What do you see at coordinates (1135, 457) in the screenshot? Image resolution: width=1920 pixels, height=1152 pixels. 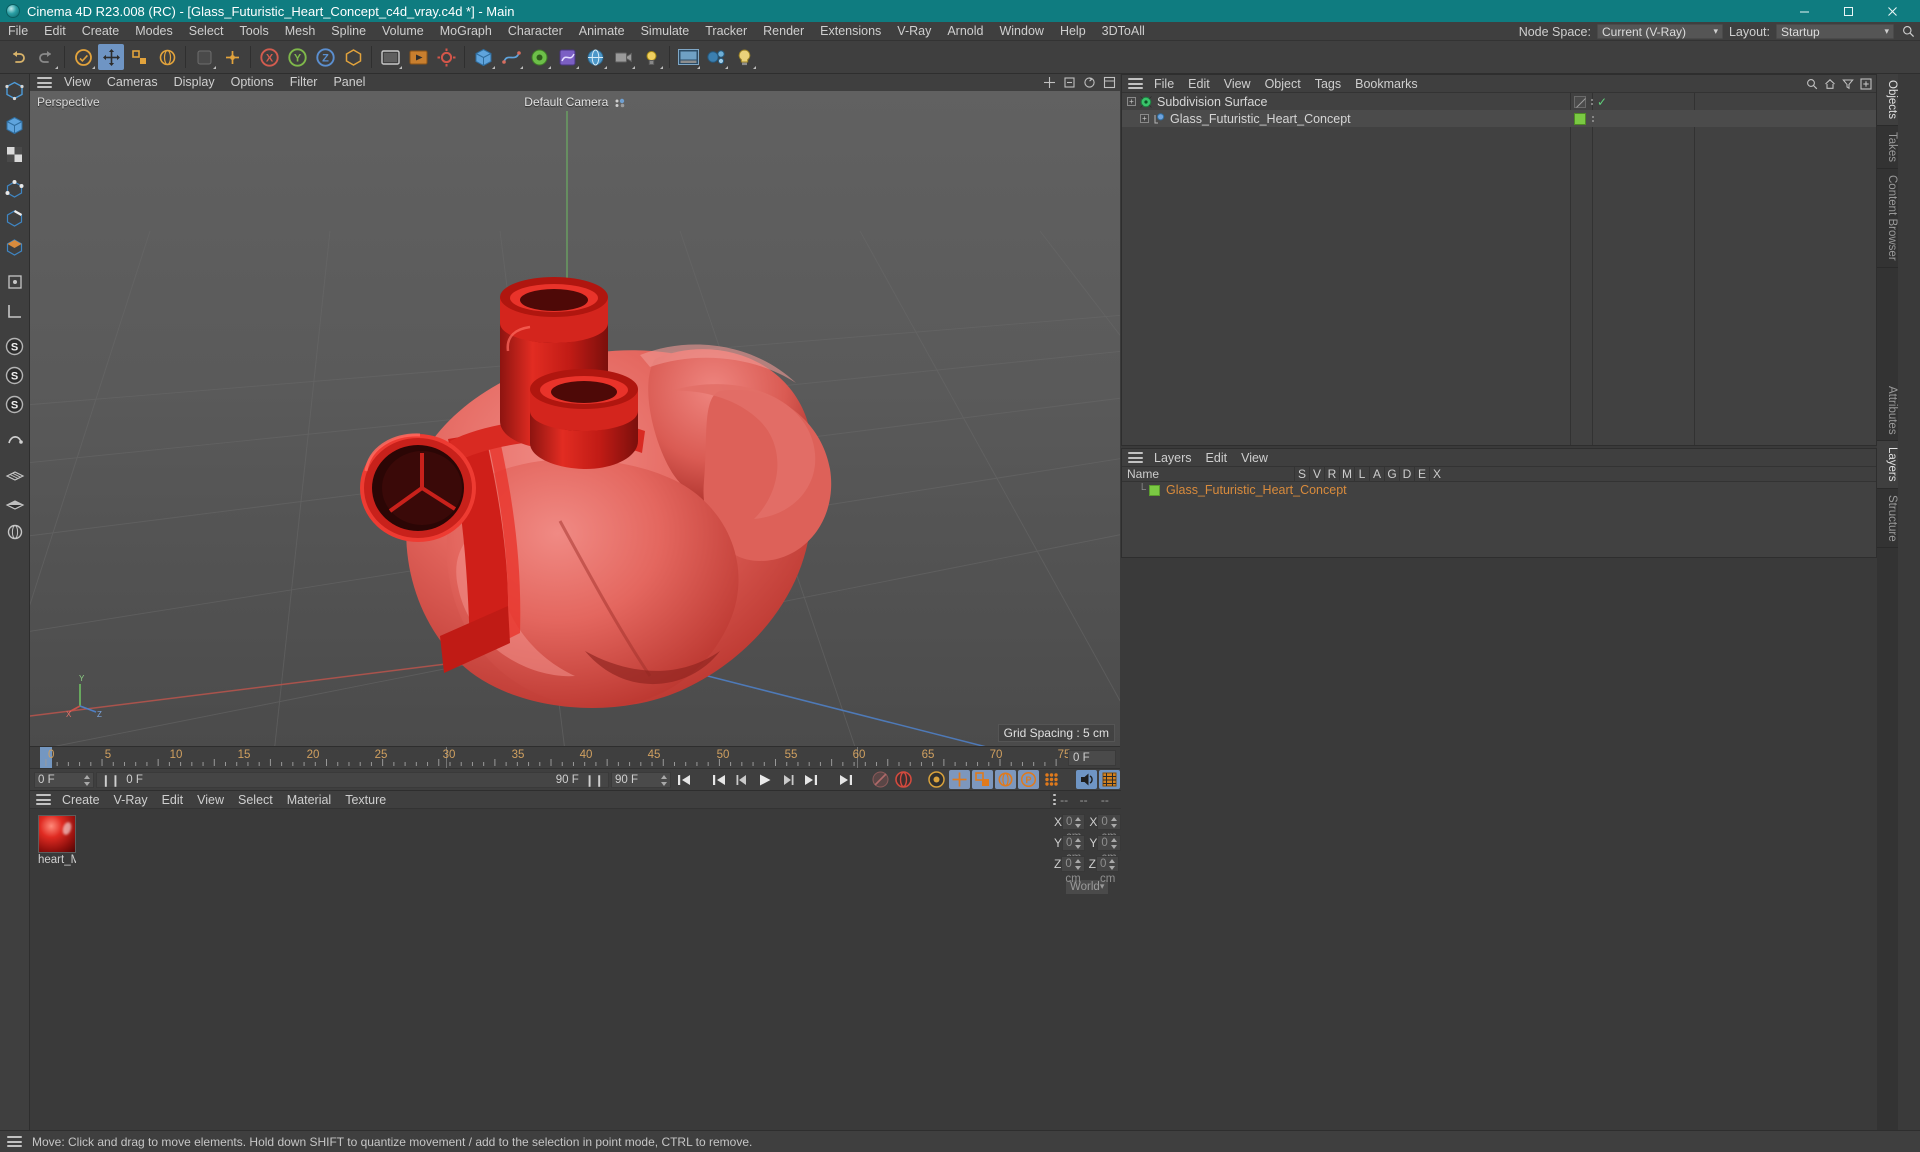 I see `layers-manager-hamburger-icon` at bounding box center [1135, 457].